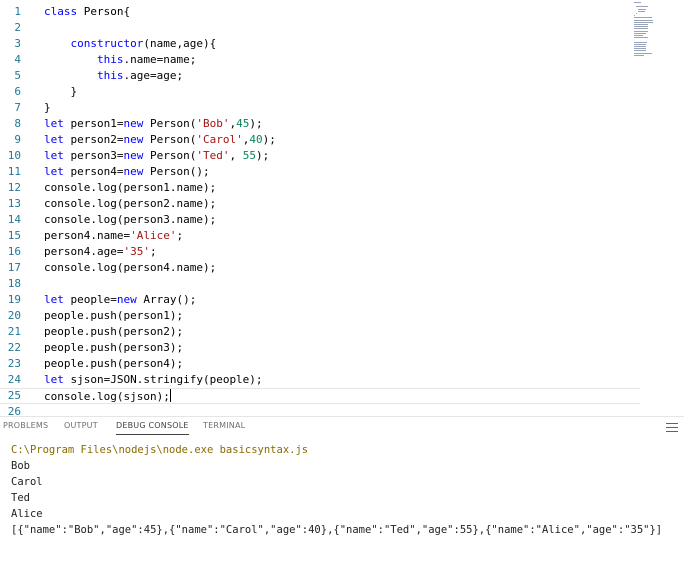 This screenshot has width=684, height=561. I want to click on code-token: people.push(person1);, so click(114, 315).